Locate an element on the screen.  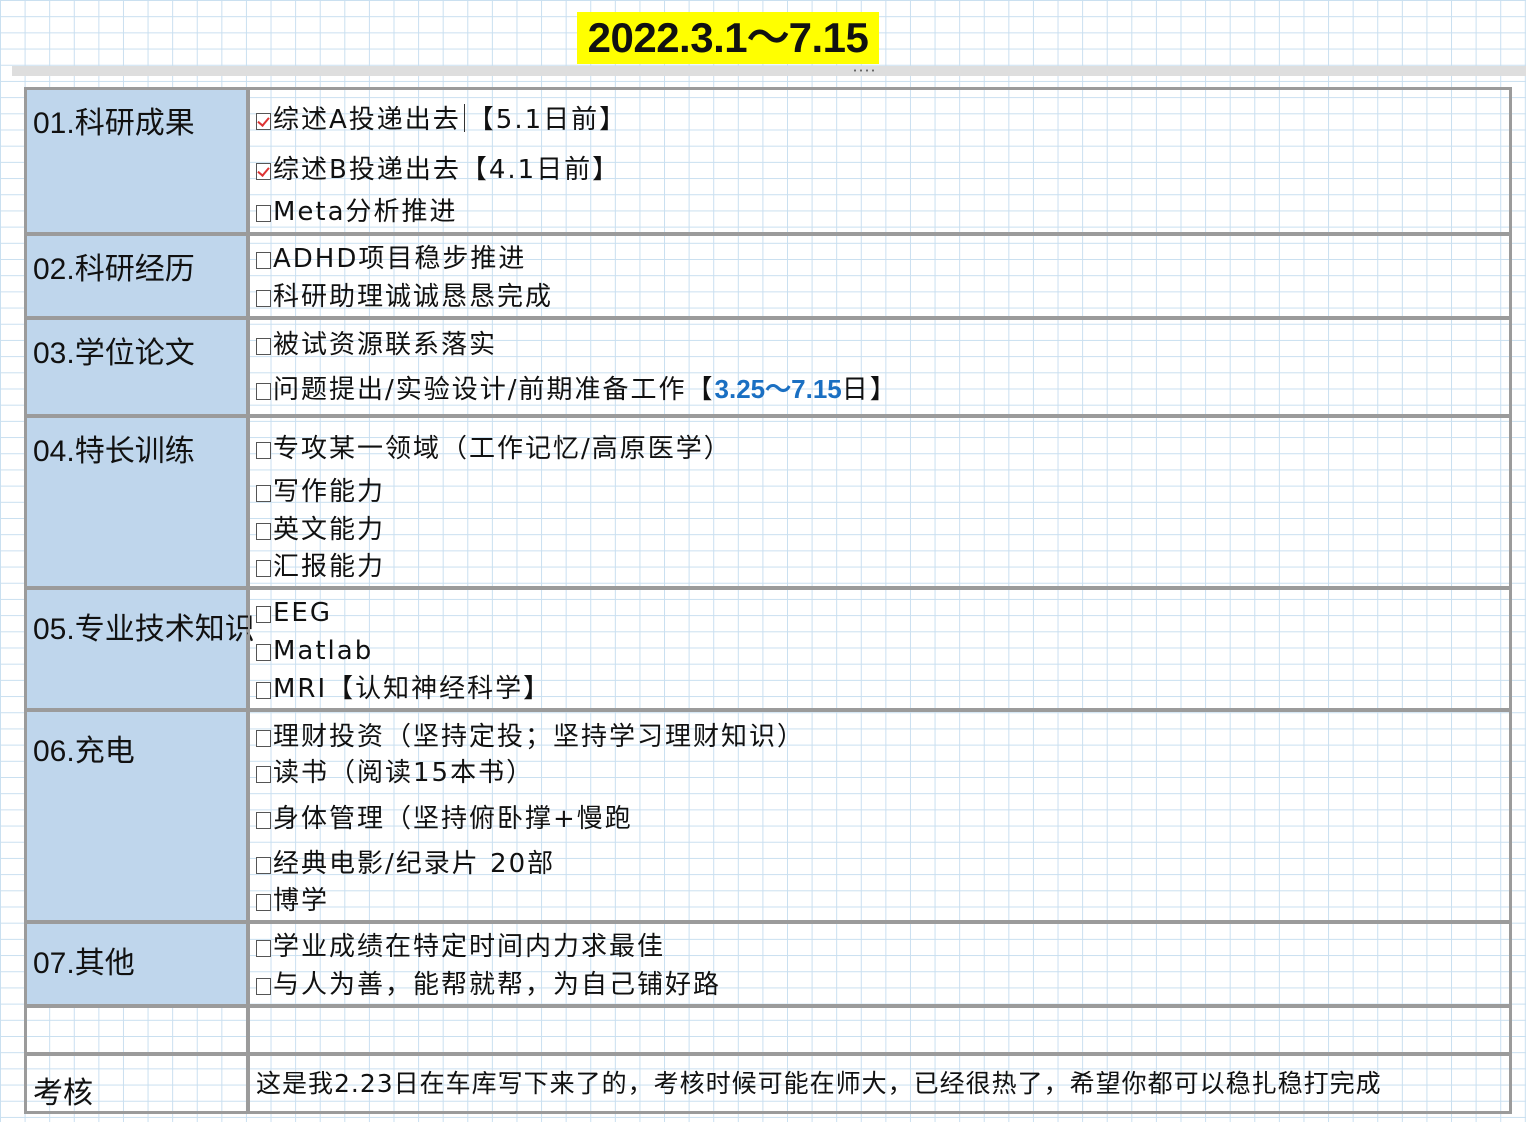
task-text: 汇报能力 is located at coordinates (329, 567).